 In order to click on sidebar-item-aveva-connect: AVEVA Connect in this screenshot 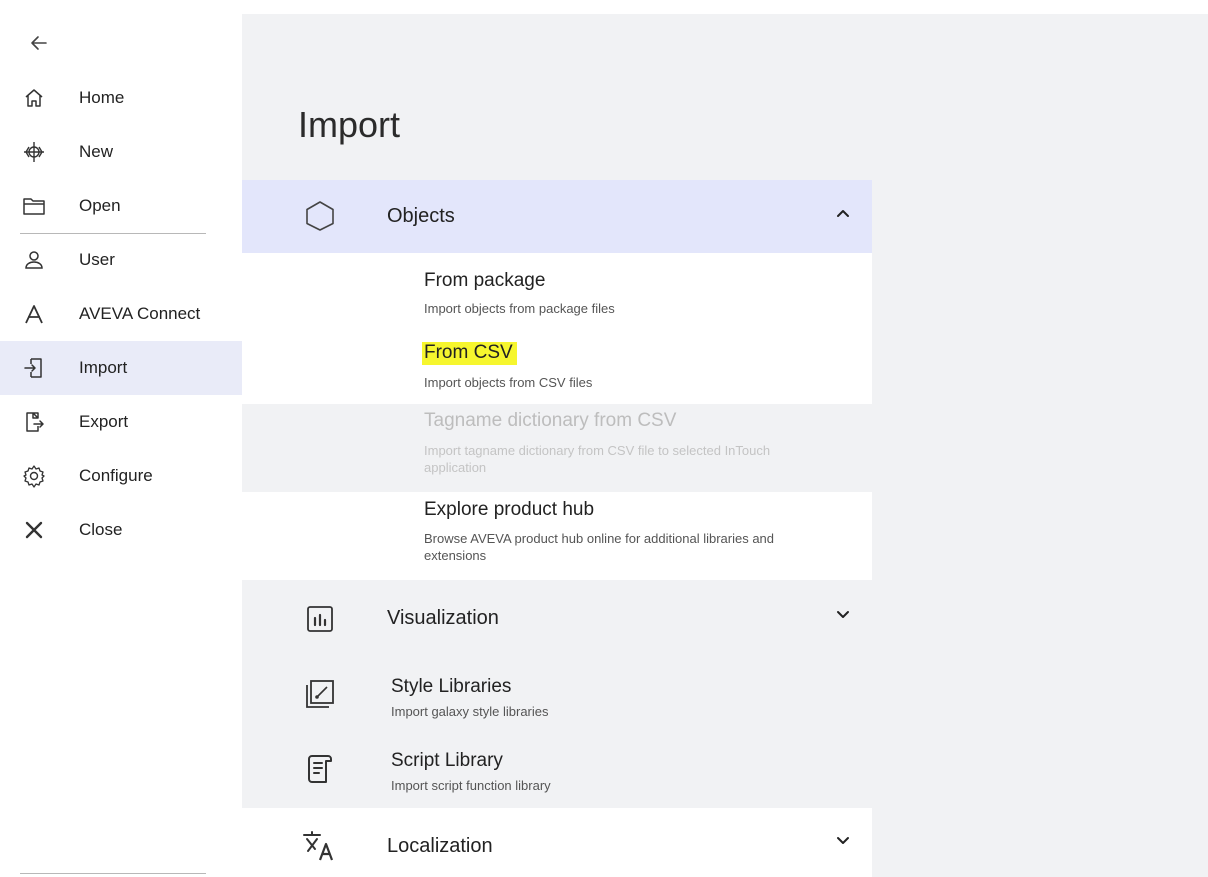, I will do `click(121, 314)`.